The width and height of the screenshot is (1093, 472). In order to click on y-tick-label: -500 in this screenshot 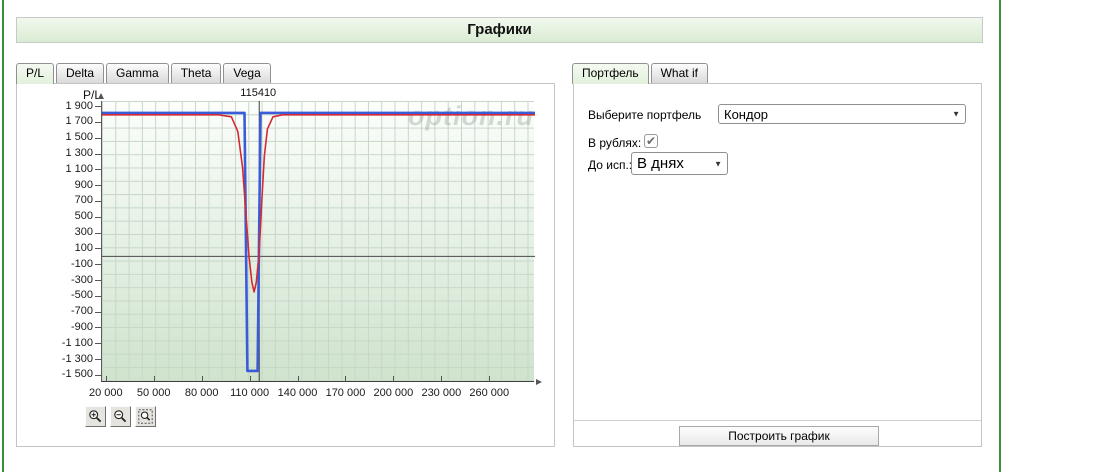, I will do `click(81, 295)`.